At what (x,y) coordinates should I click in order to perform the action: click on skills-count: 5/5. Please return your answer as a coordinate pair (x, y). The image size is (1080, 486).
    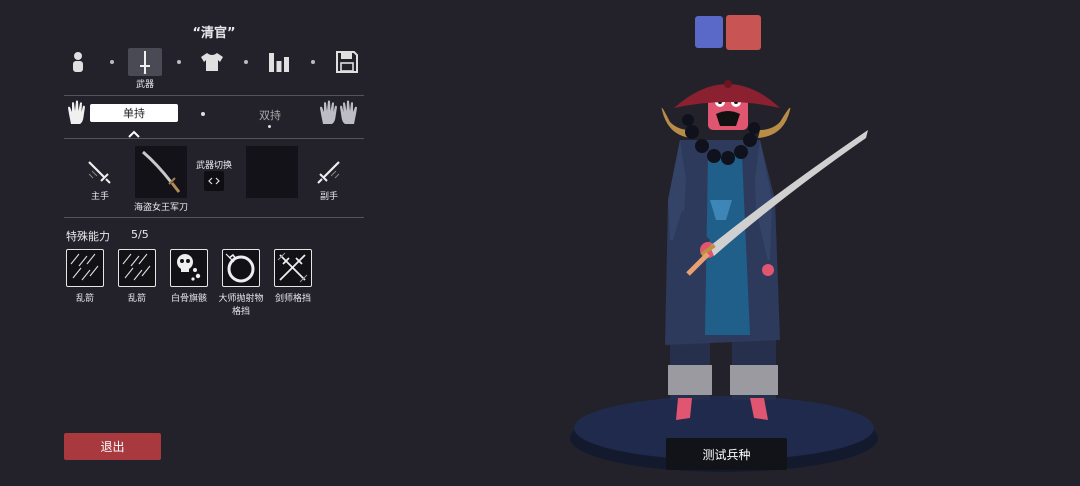
    Looking at the image, I should click on (140, 234).